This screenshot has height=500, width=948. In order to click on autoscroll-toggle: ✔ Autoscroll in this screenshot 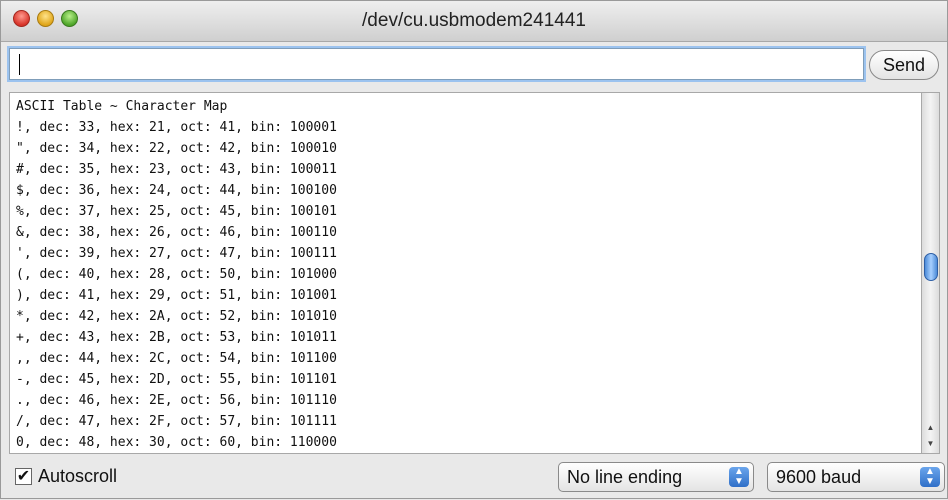, I will do `click(66, 476)`.